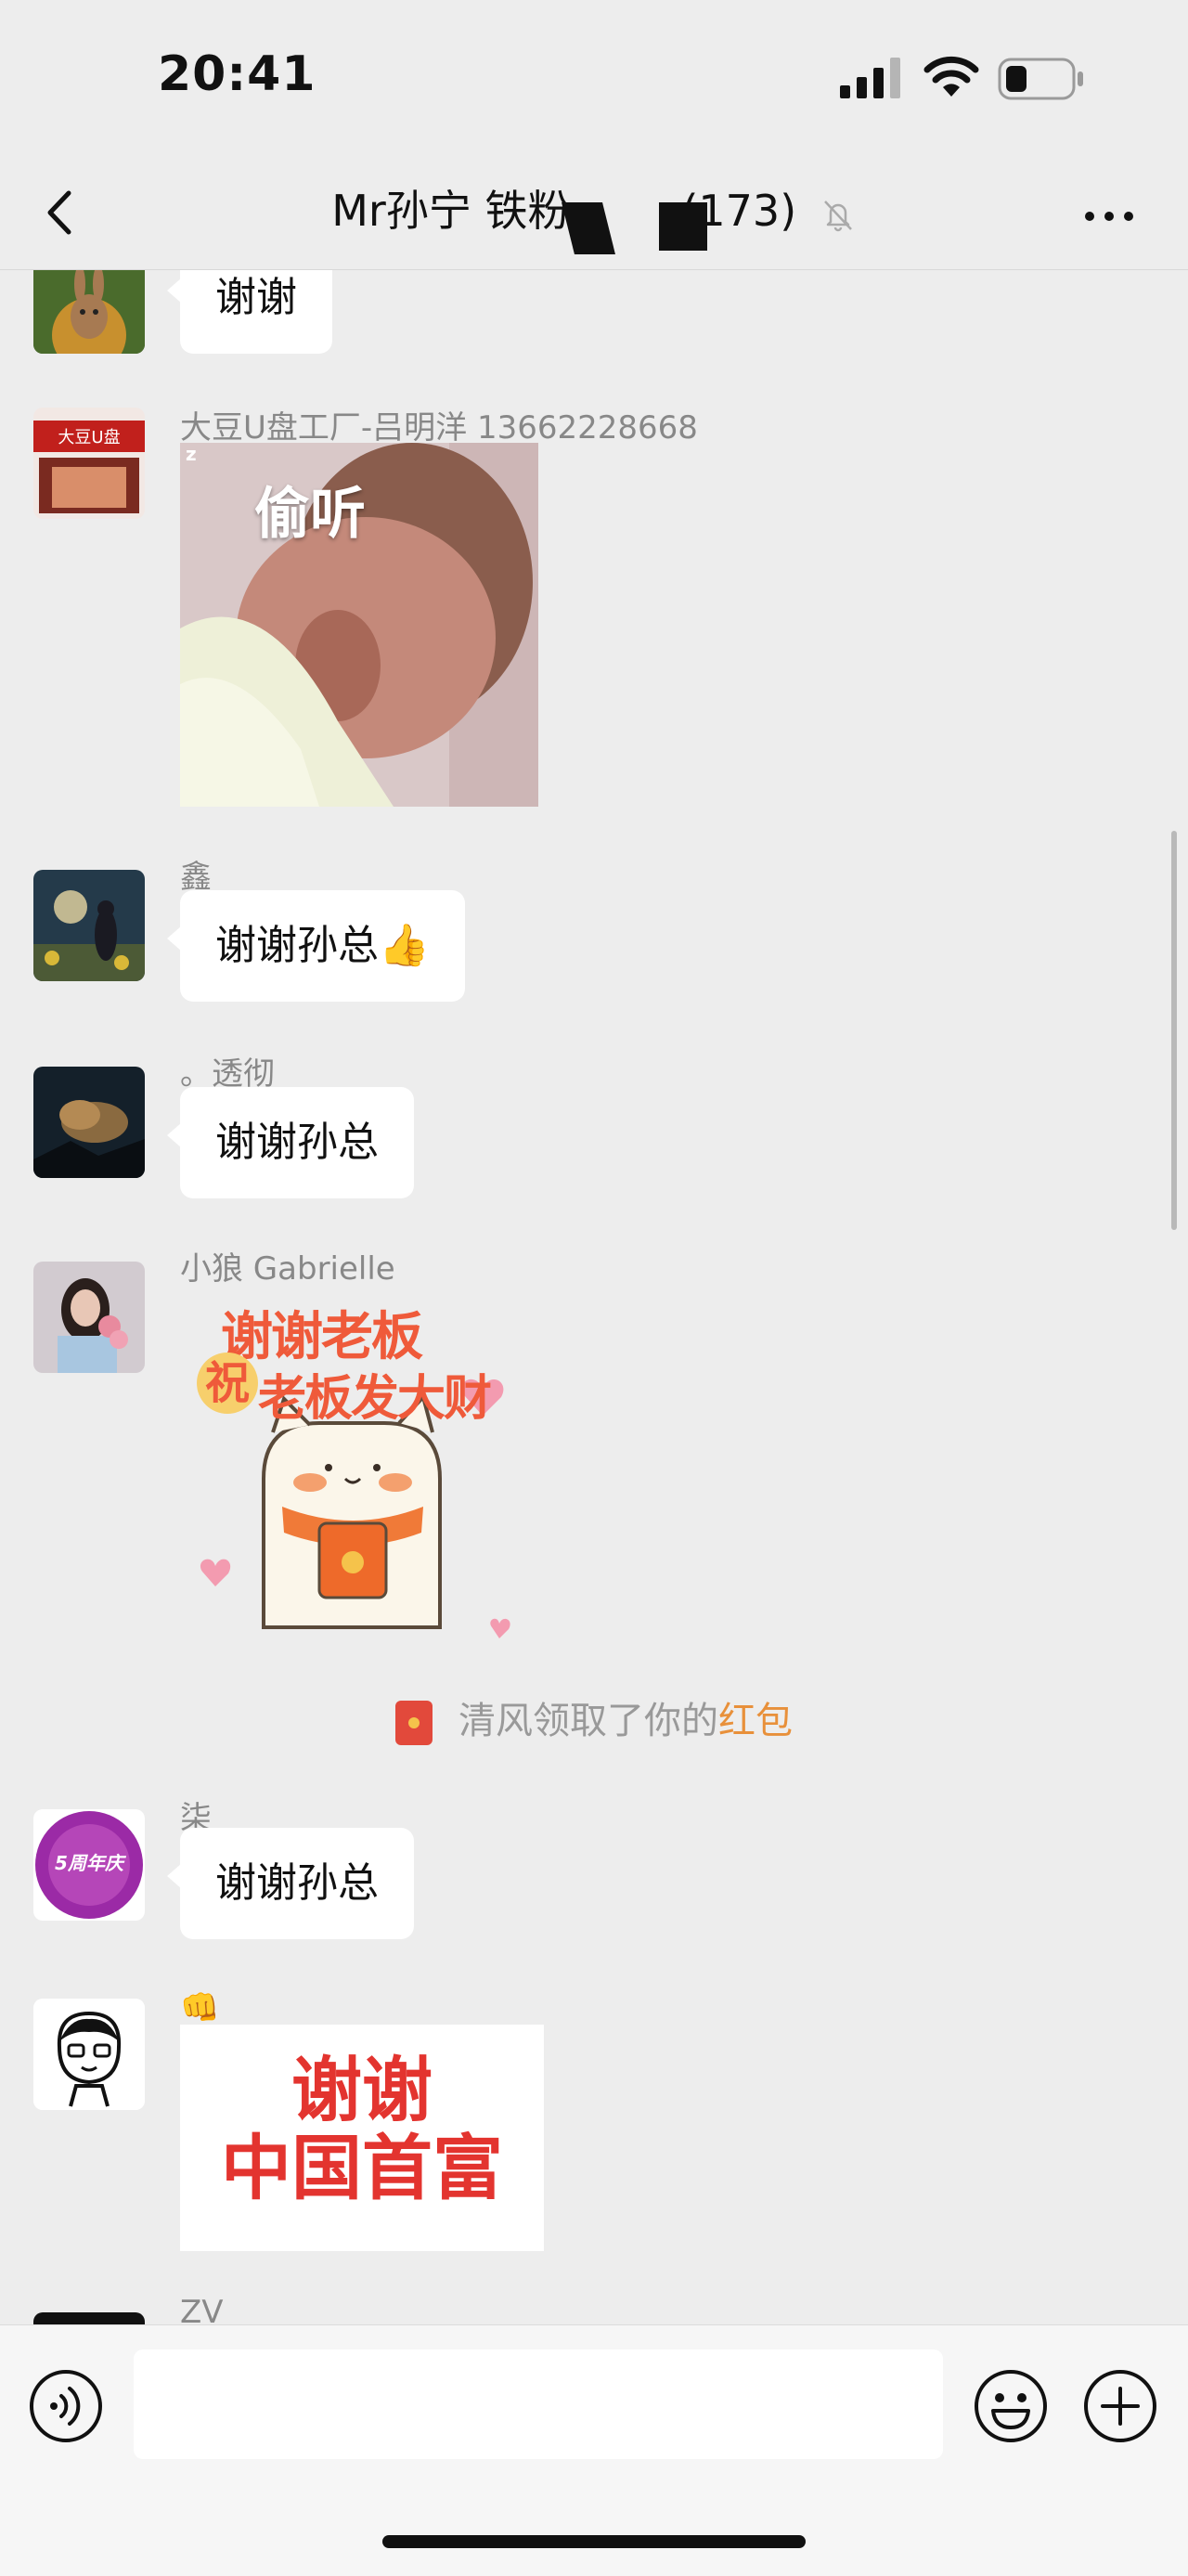  Describe the element at coordinates (837, 215) in the screenshot. I see `mute-icon` at that location.